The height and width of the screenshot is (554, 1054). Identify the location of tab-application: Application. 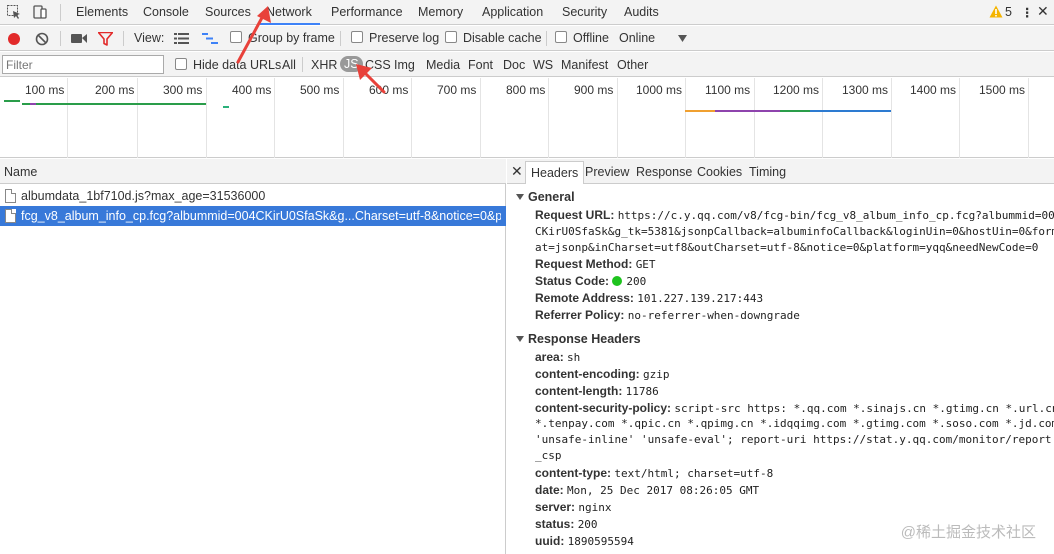
(512, 12).